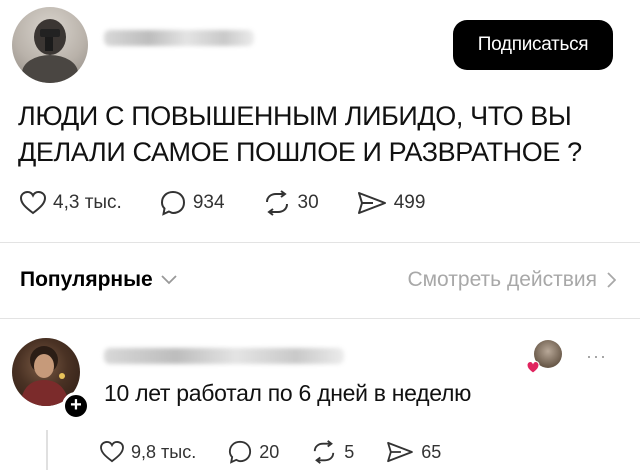 The image size is (640, 470). What do you see at coordinates (391, 203) in the screenshot?
I see `share-button: 499` at bounding box center [391, 203].